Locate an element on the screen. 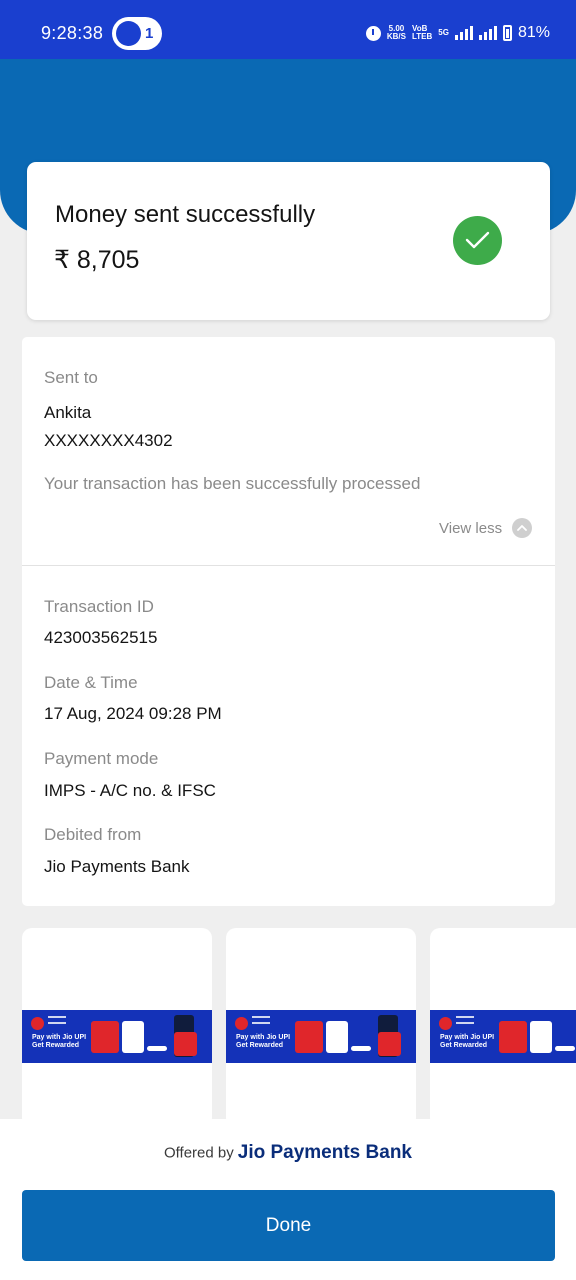 The image size is (576, 1280). volte-bottom: LTEB is located at coordinates (422, 36).